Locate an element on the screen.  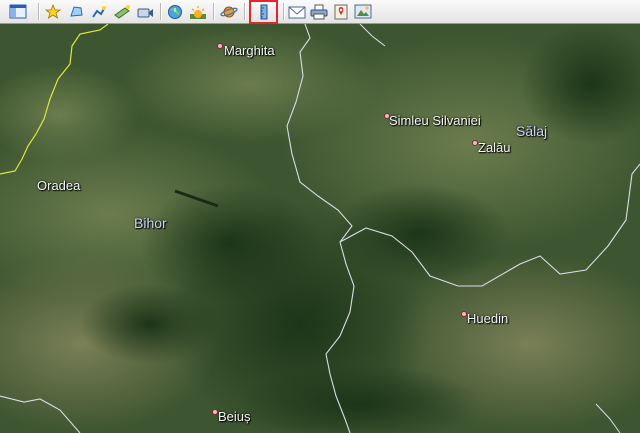
image-overlay-icon is located at coordinates (122, 11).